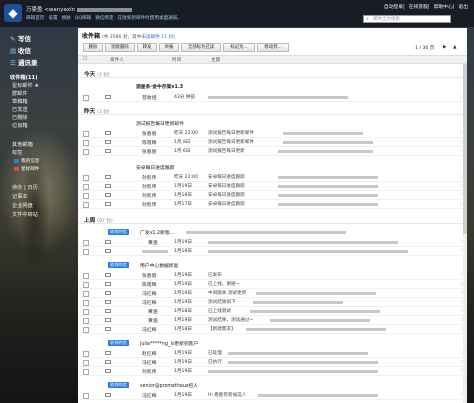 This screenshot has height=403, width=474. I want to click on table-row: 赵红梅 1月19日 已处理 ☆, so click(272, 353).